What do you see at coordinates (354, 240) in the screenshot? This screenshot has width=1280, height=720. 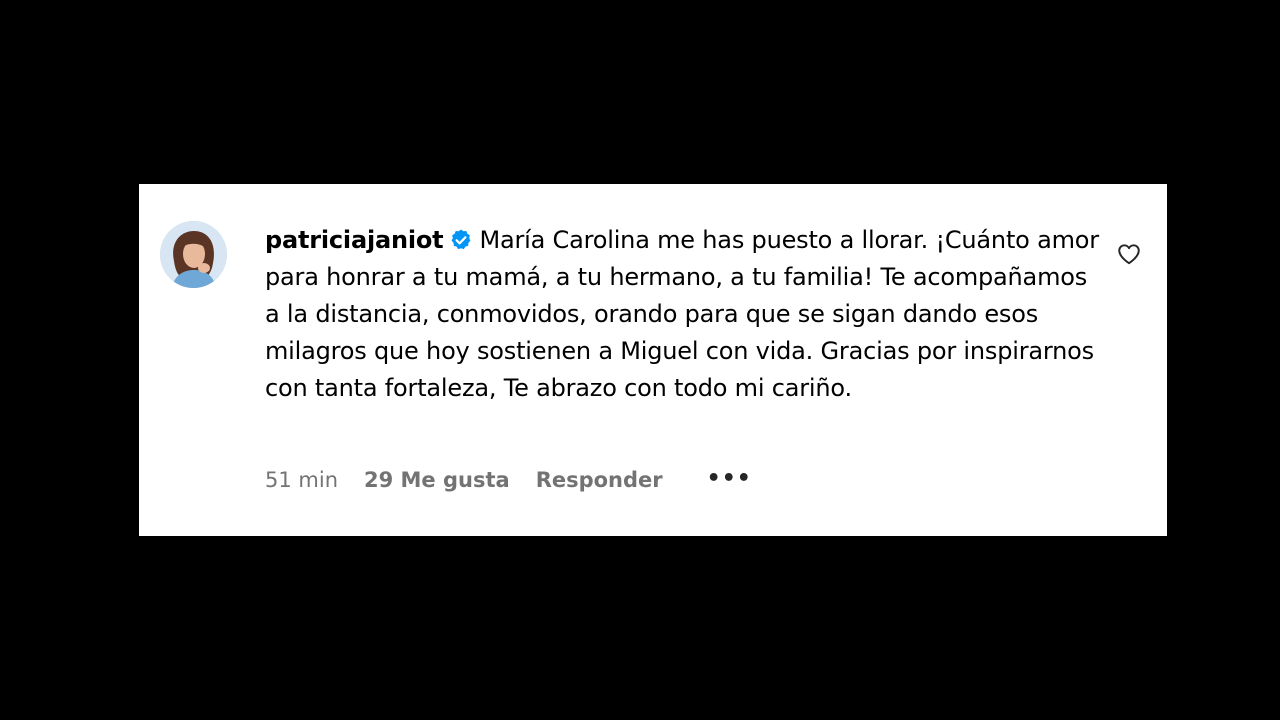 I see `username-link: patriciajaniot` at bounding box center [354, 240].